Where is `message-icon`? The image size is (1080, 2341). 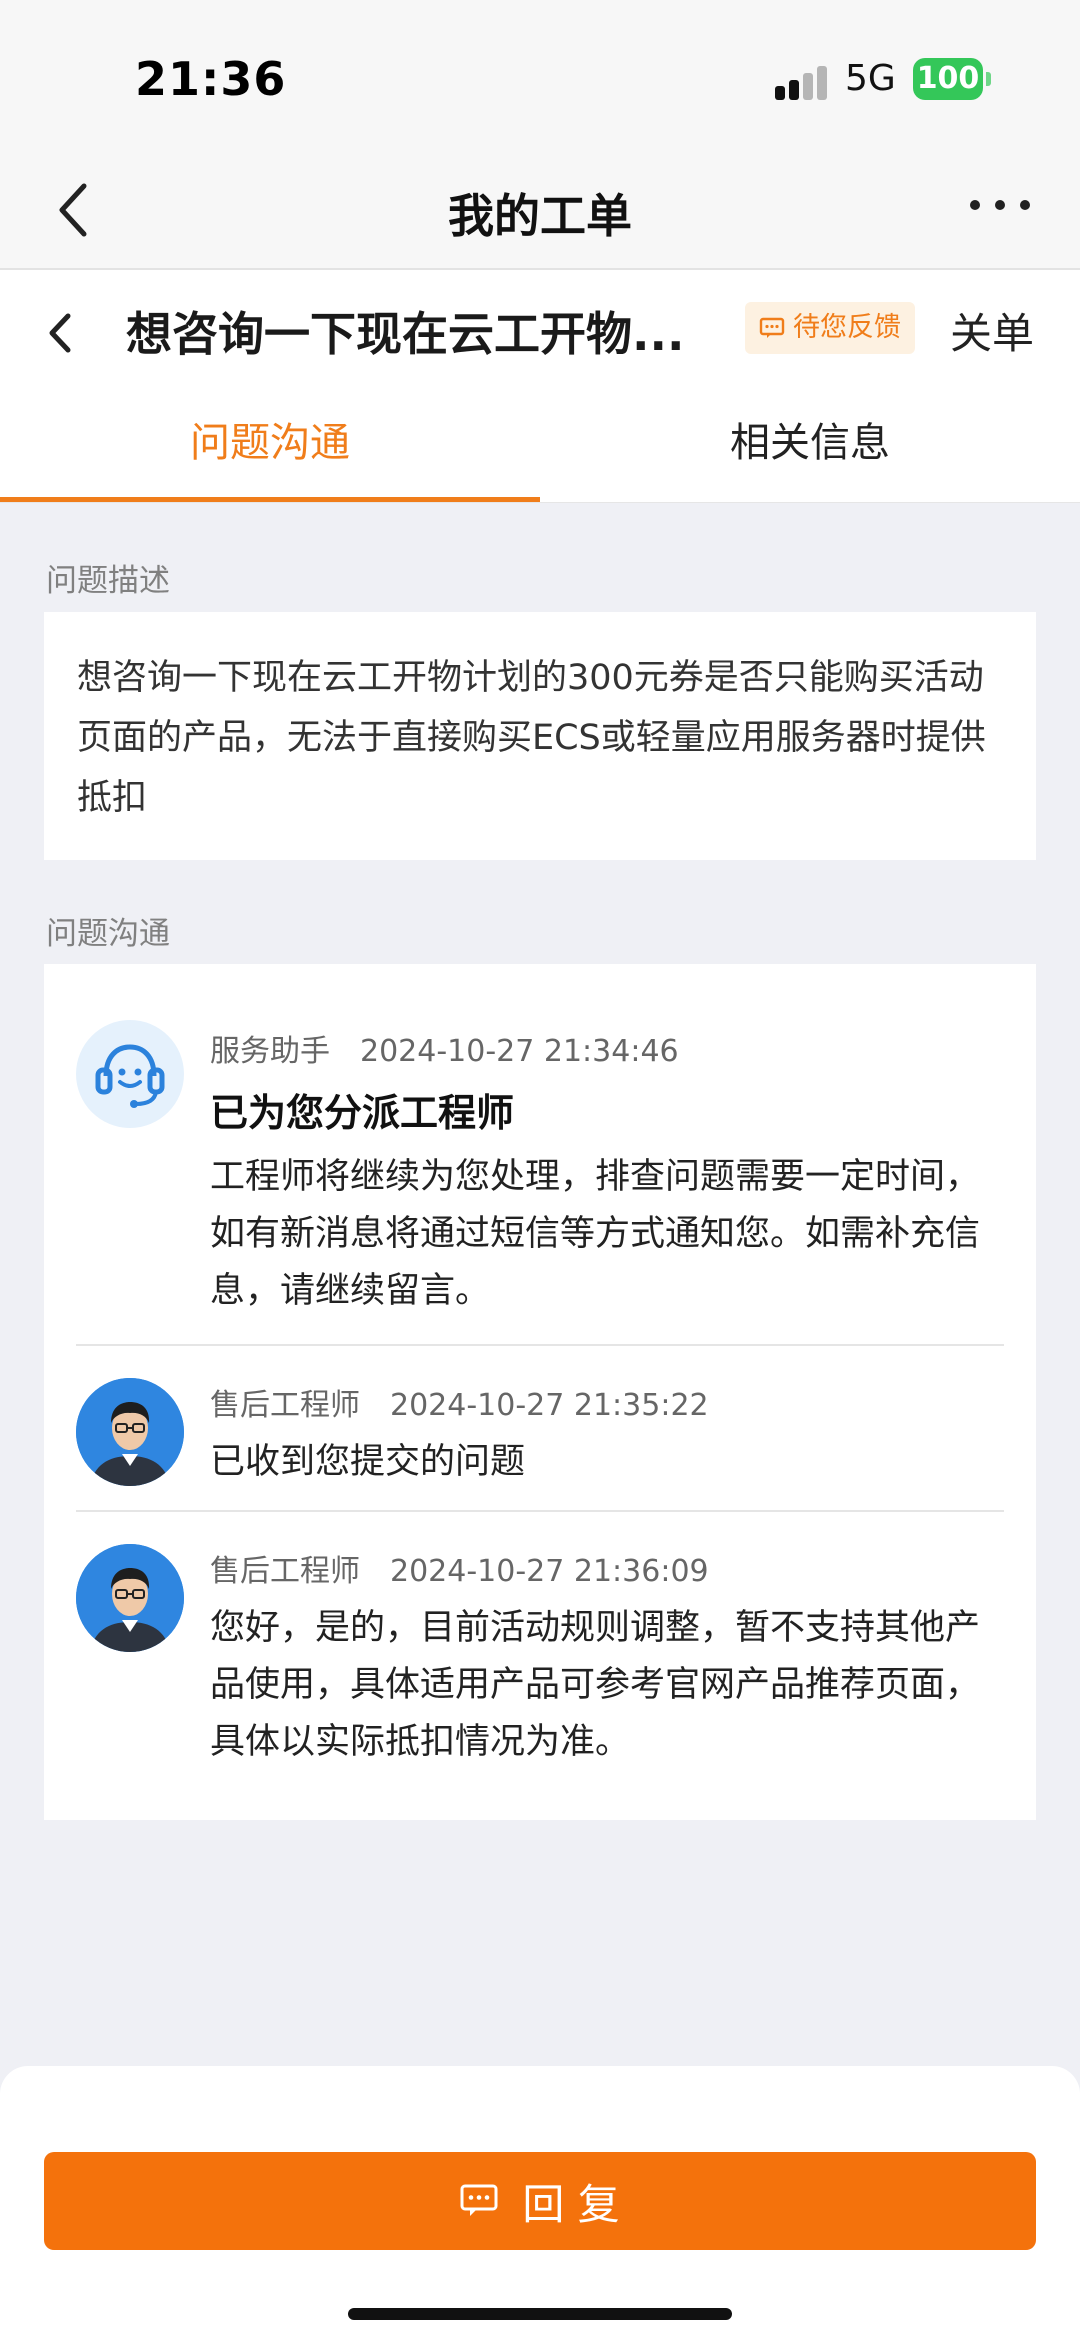
message-icon is located at coordinates (772, 327).